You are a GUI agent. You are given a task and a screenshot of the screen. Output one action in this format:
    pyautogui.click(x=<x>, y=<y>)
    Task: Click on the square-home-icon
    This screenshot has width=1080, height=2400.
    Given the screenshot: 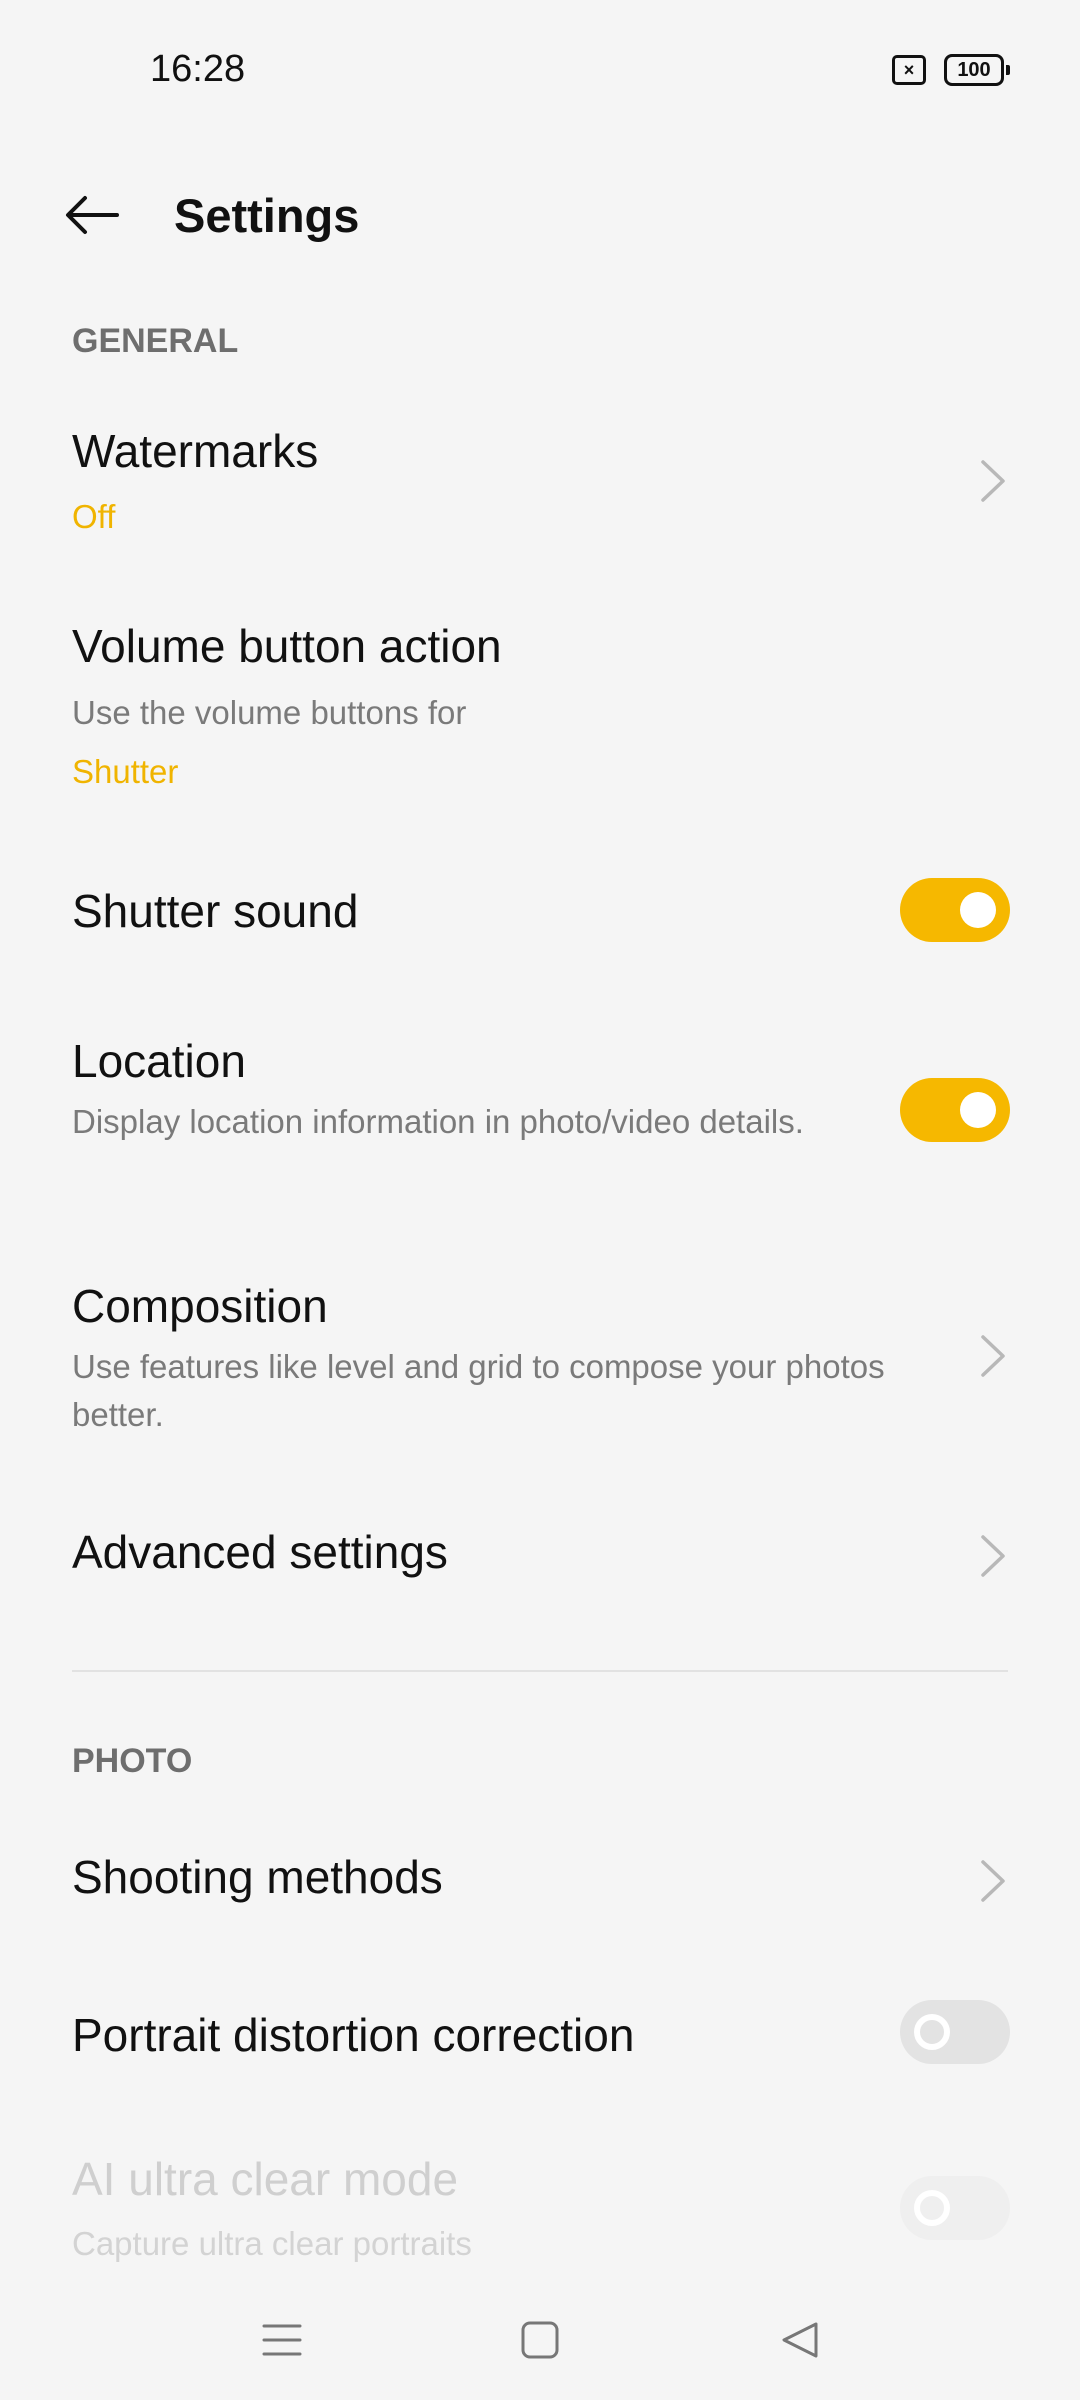 What is the action you would take?
    pyautogui.click(x=540, y=2340)
    